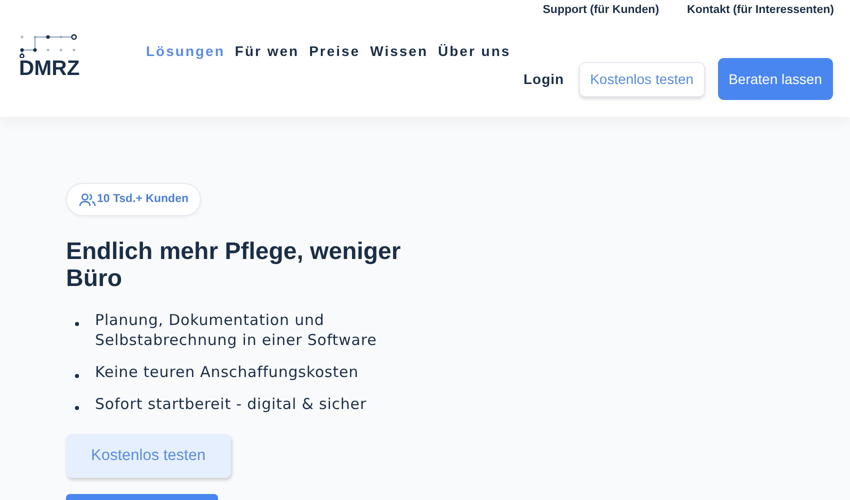  What do you see at coordinates (601, 11) in the screenshot?
I see `top-link: Support (für Kunden)` at bounding box center [601, 11].